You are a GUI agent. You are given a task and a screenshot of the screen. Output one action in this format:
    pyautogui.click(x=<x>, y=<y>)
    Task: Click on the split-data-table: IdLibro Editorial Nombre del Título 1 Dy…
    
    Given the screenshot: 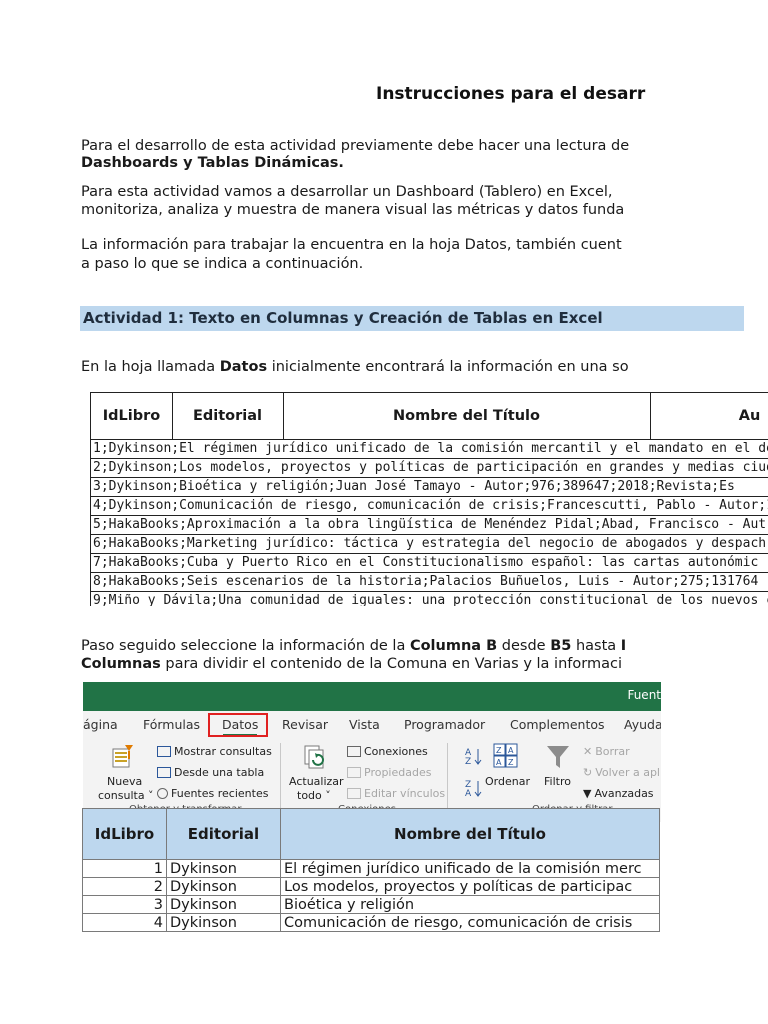 What is the action you would take?
    pyautogui.click(x=372, y=881)
    